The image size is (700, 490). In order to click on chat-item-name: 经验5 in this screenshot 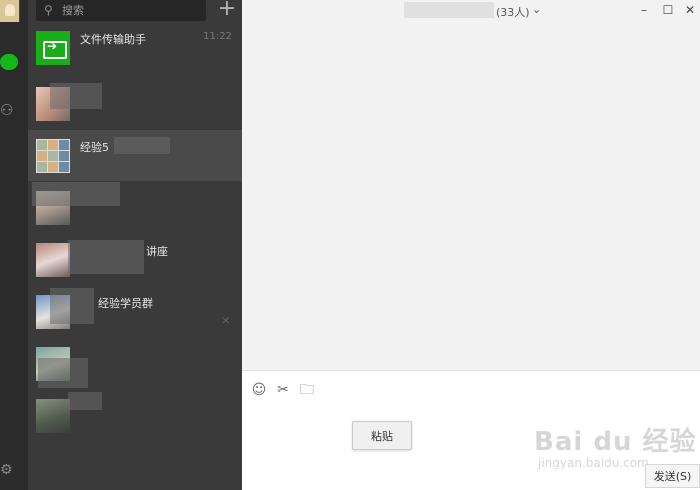, I will do `click(94, 147)`.